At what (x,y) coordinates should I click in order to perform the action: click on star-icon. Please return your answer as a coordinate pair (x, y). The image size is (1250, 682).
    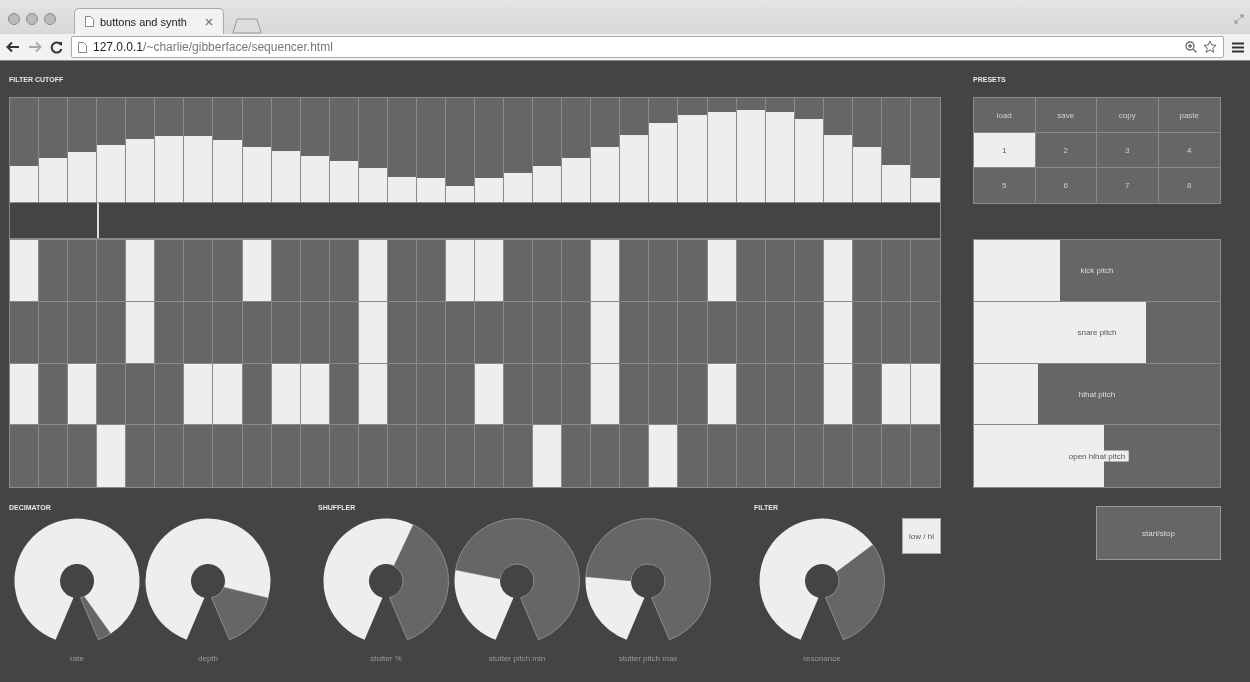
    Looking at the image, I should click on (1210, 47).